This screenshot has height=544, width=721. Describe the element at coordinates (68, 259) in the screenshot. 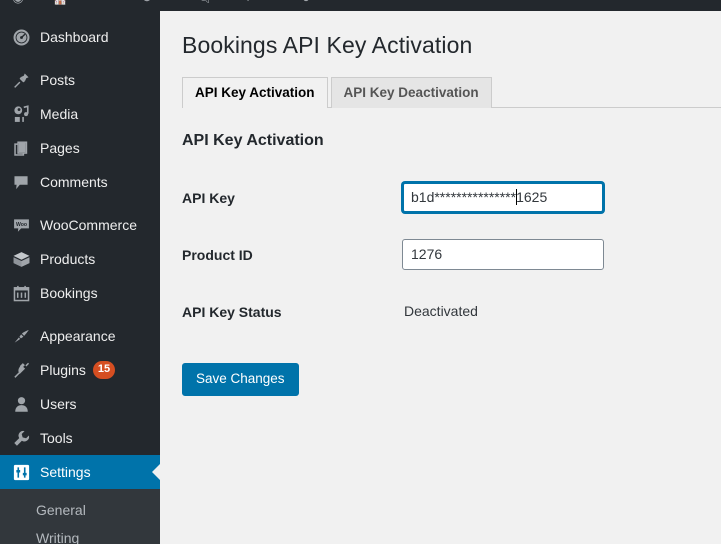

I see `sidebar-item-label: Products` at that location.